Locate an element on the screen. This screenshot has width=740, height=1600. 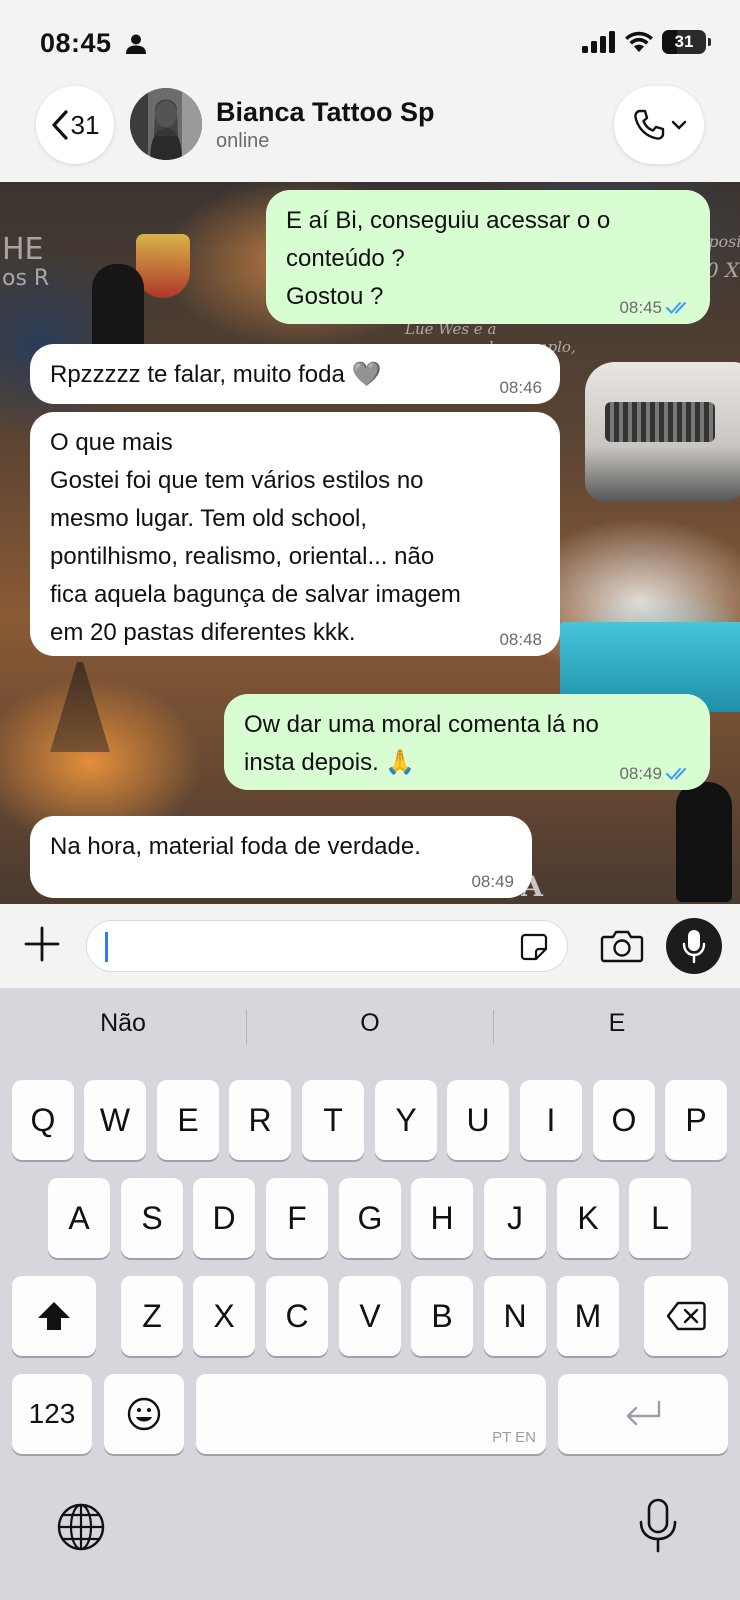
wallpaper-text: os R is located at coordinates (26, 278).